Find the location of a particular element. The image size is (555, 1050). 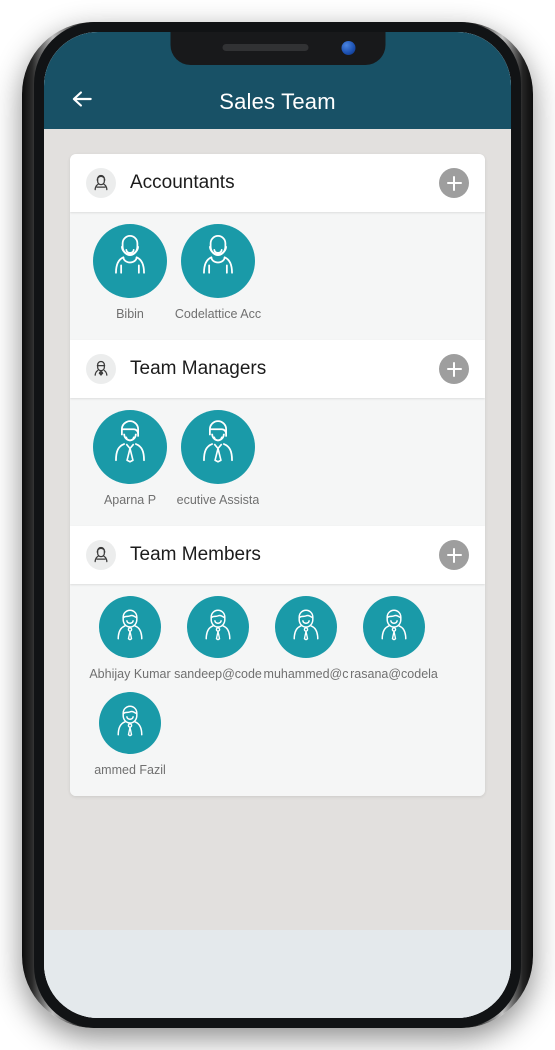

back-button is located at coordinates (82, 99).